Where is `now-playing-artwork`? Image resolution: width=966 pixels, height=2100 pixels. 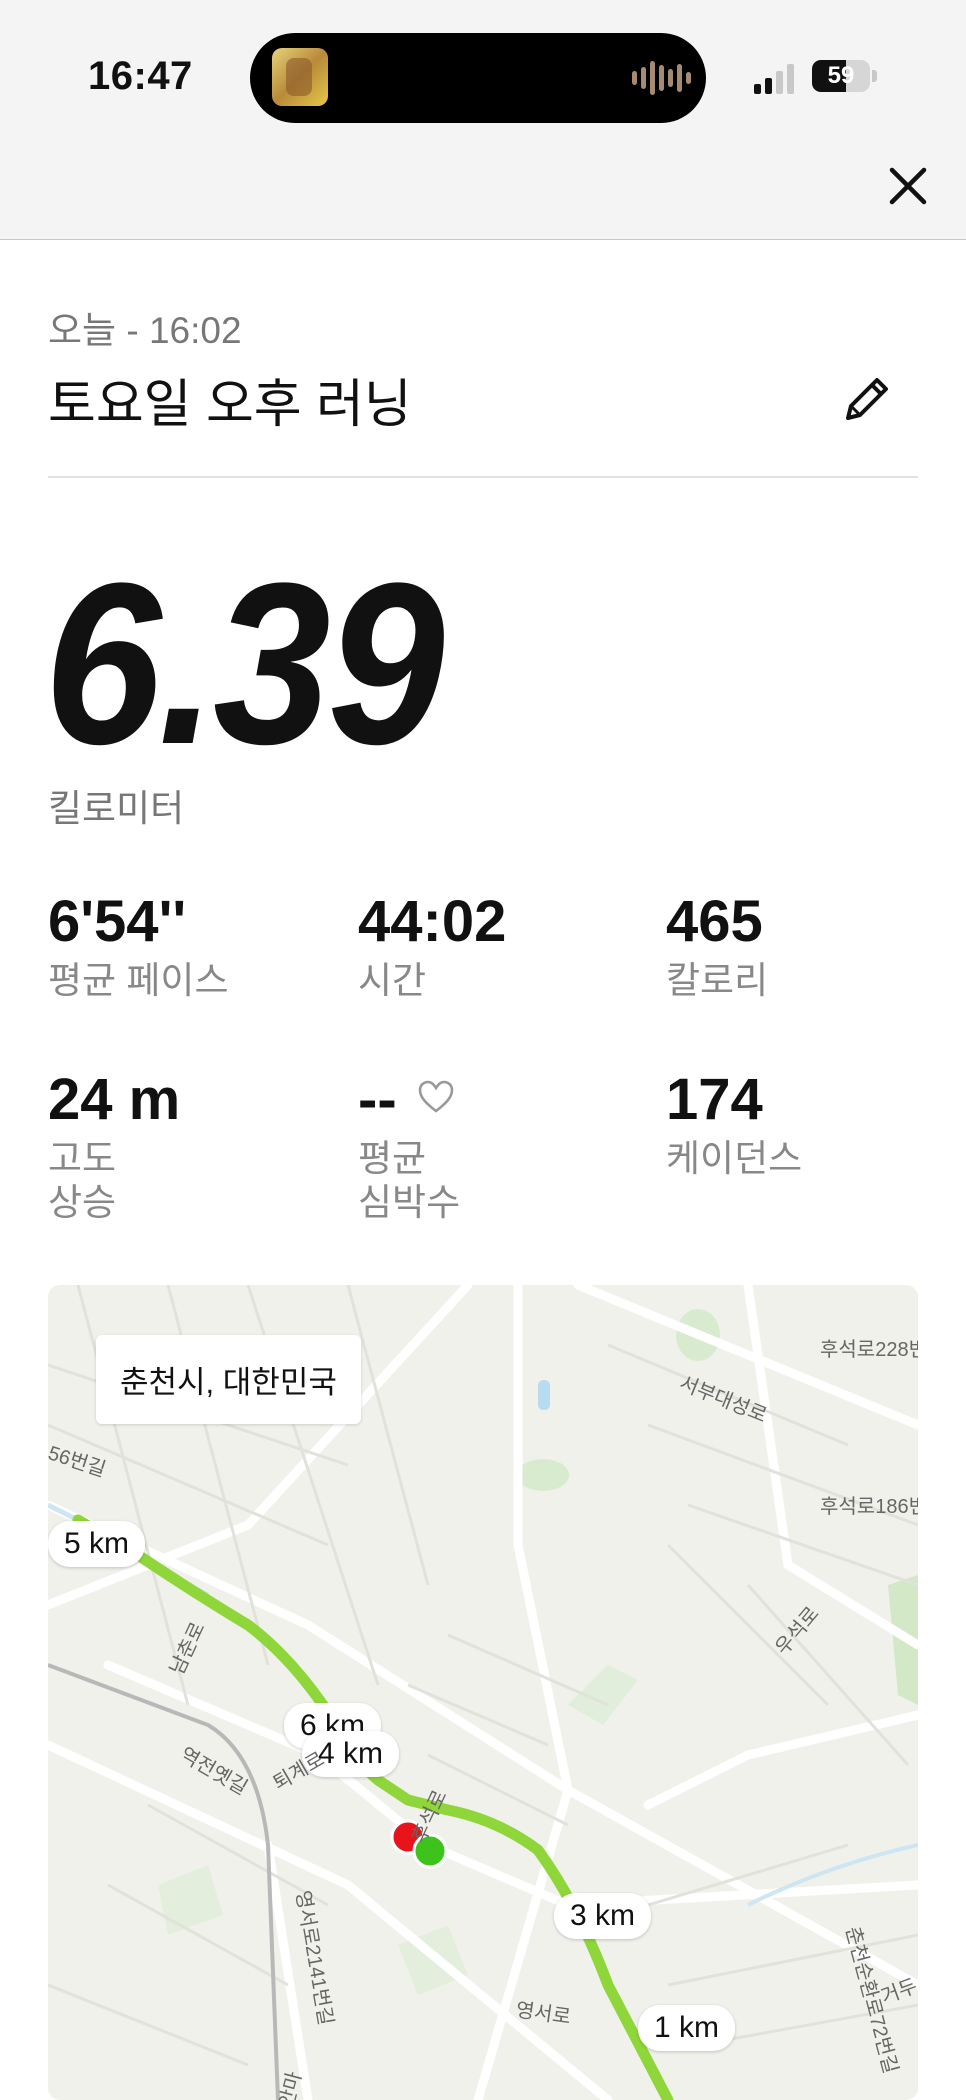 now-playing-artwork is located at coordinates (300, 77).